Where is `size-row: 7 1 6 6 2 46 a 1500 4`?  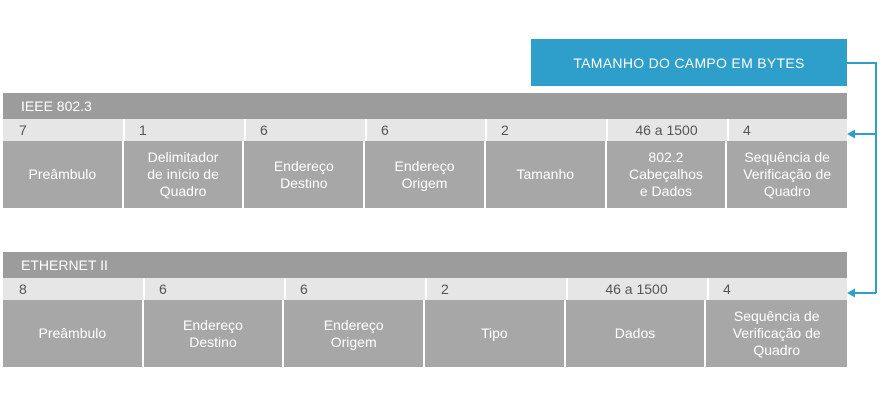
size-row: 7 1 6 6 2 46 a 1500 4 is located at coordinates (425, 130).